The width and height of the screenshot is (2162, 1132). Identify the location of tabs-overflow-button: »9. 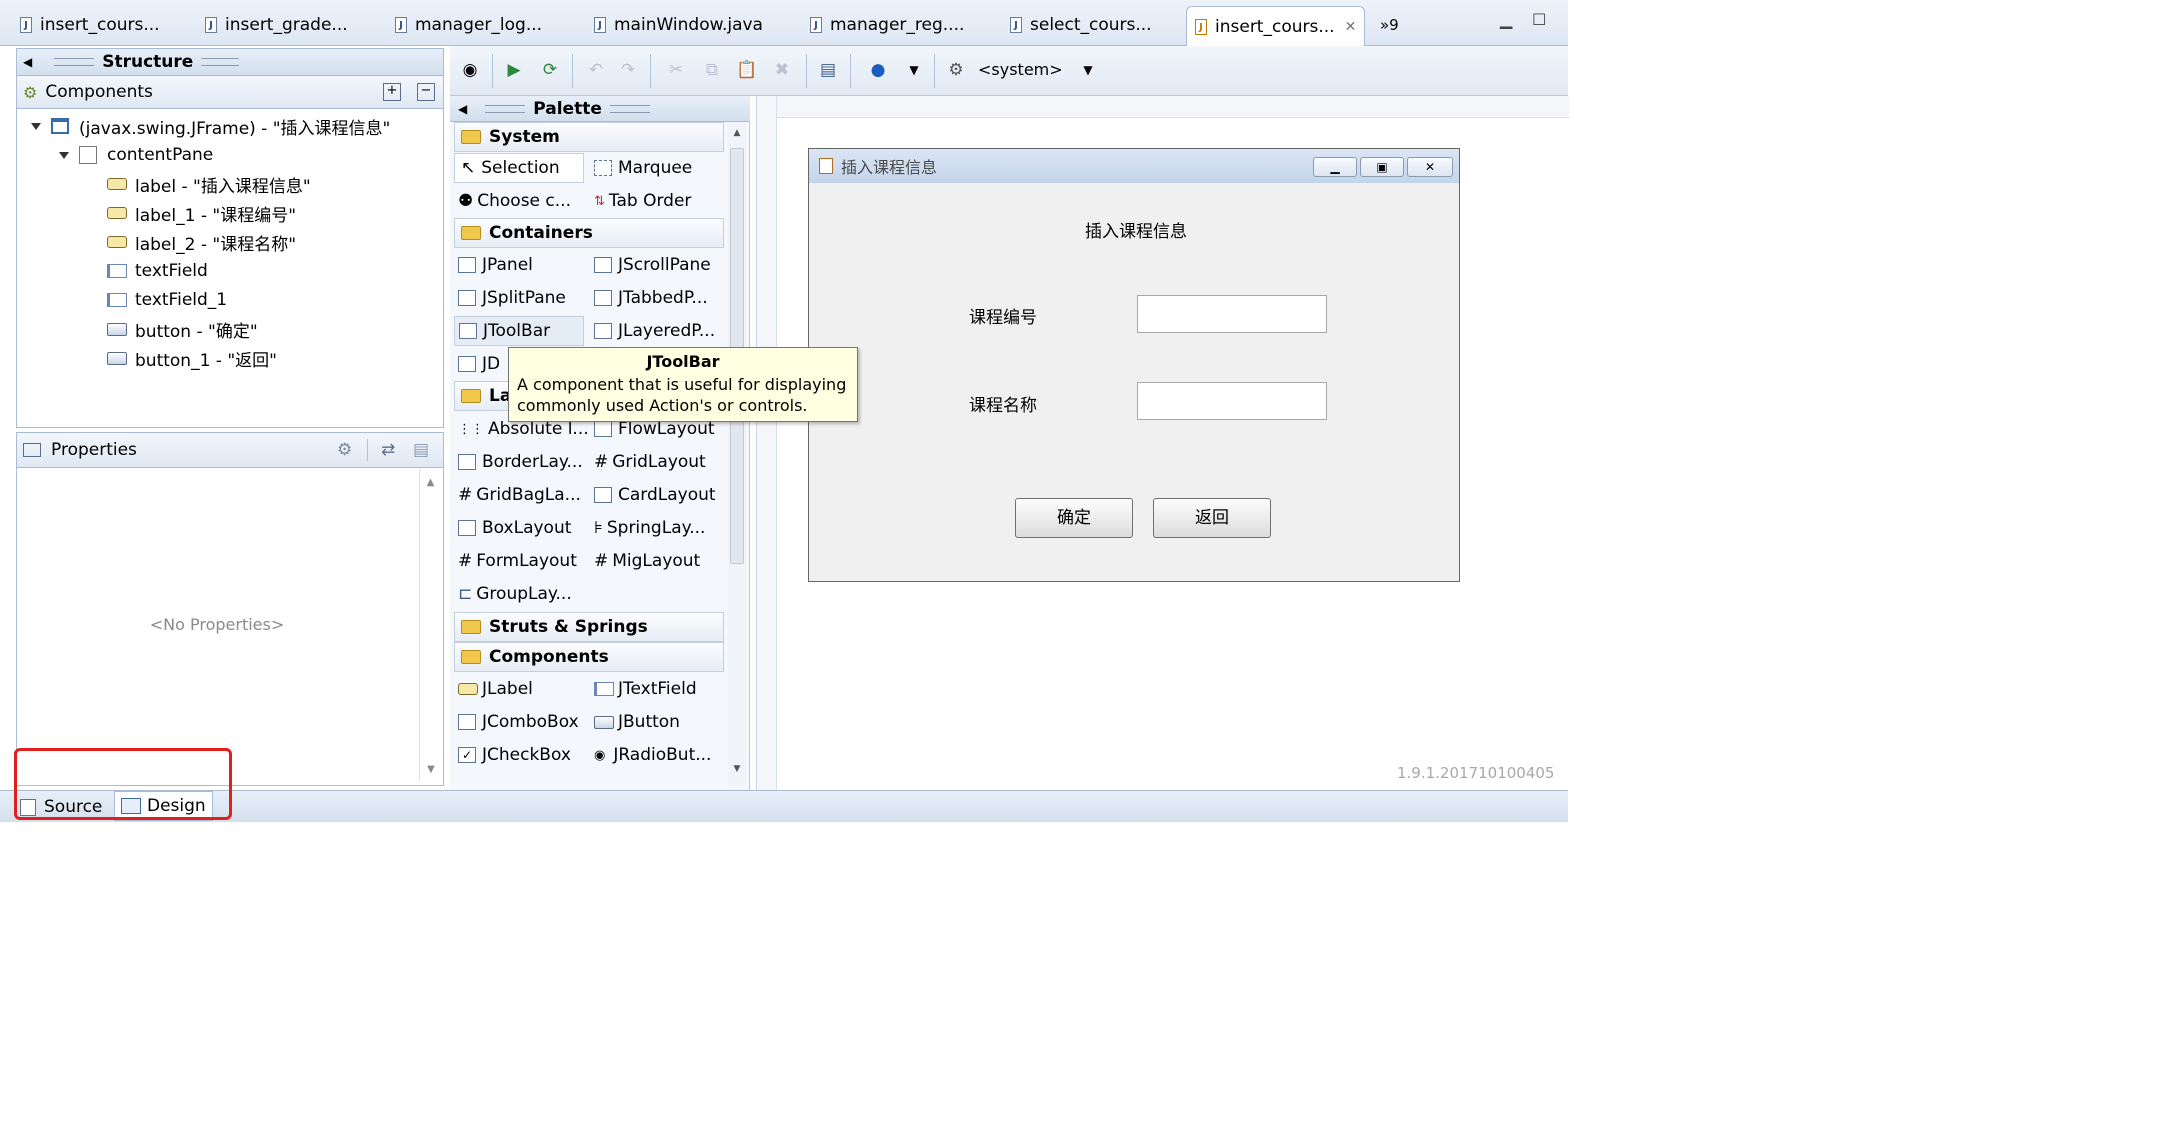
(1389, 25).